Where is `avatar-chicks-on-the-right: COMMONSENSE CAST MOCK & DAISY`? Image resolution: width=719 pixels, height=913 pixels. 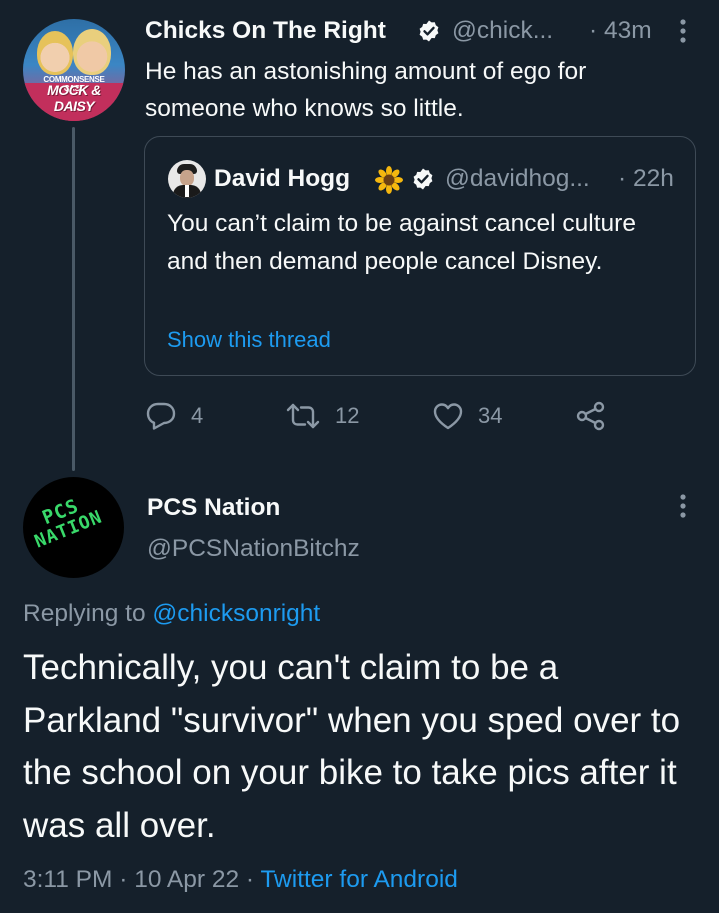
avatar-chicks-on-the-right: COMMONSENSE CAST MOCK & DAISY is located at coordinates (74, 70).